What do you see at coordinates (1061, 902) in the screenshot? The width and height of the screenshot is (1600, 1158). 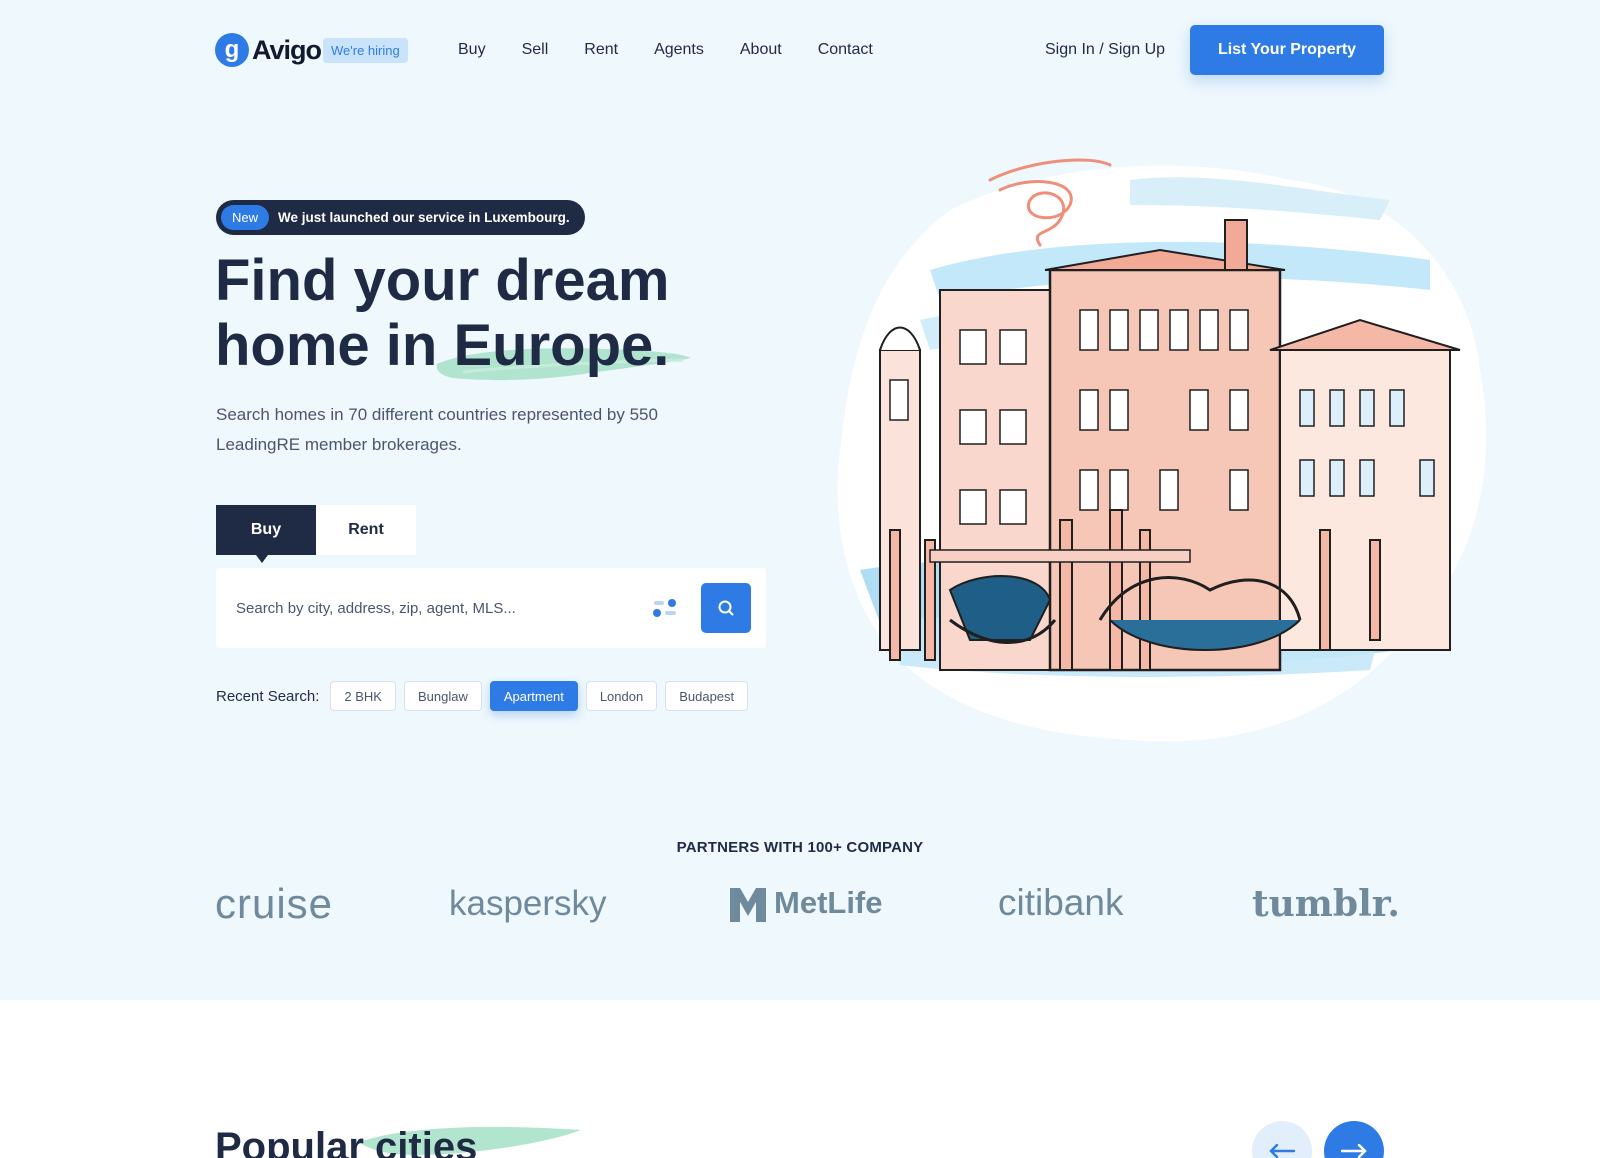 I see `partner-logo-citibank: citibank` at bounding box center [1061, 902].